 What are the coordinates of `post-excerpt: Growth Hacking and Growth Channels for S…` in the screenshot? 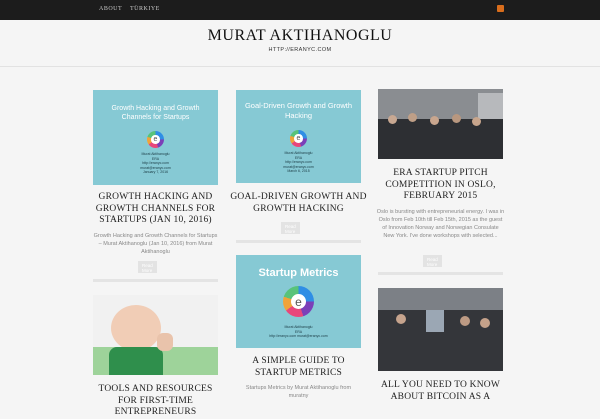 It's located at (155, 244).